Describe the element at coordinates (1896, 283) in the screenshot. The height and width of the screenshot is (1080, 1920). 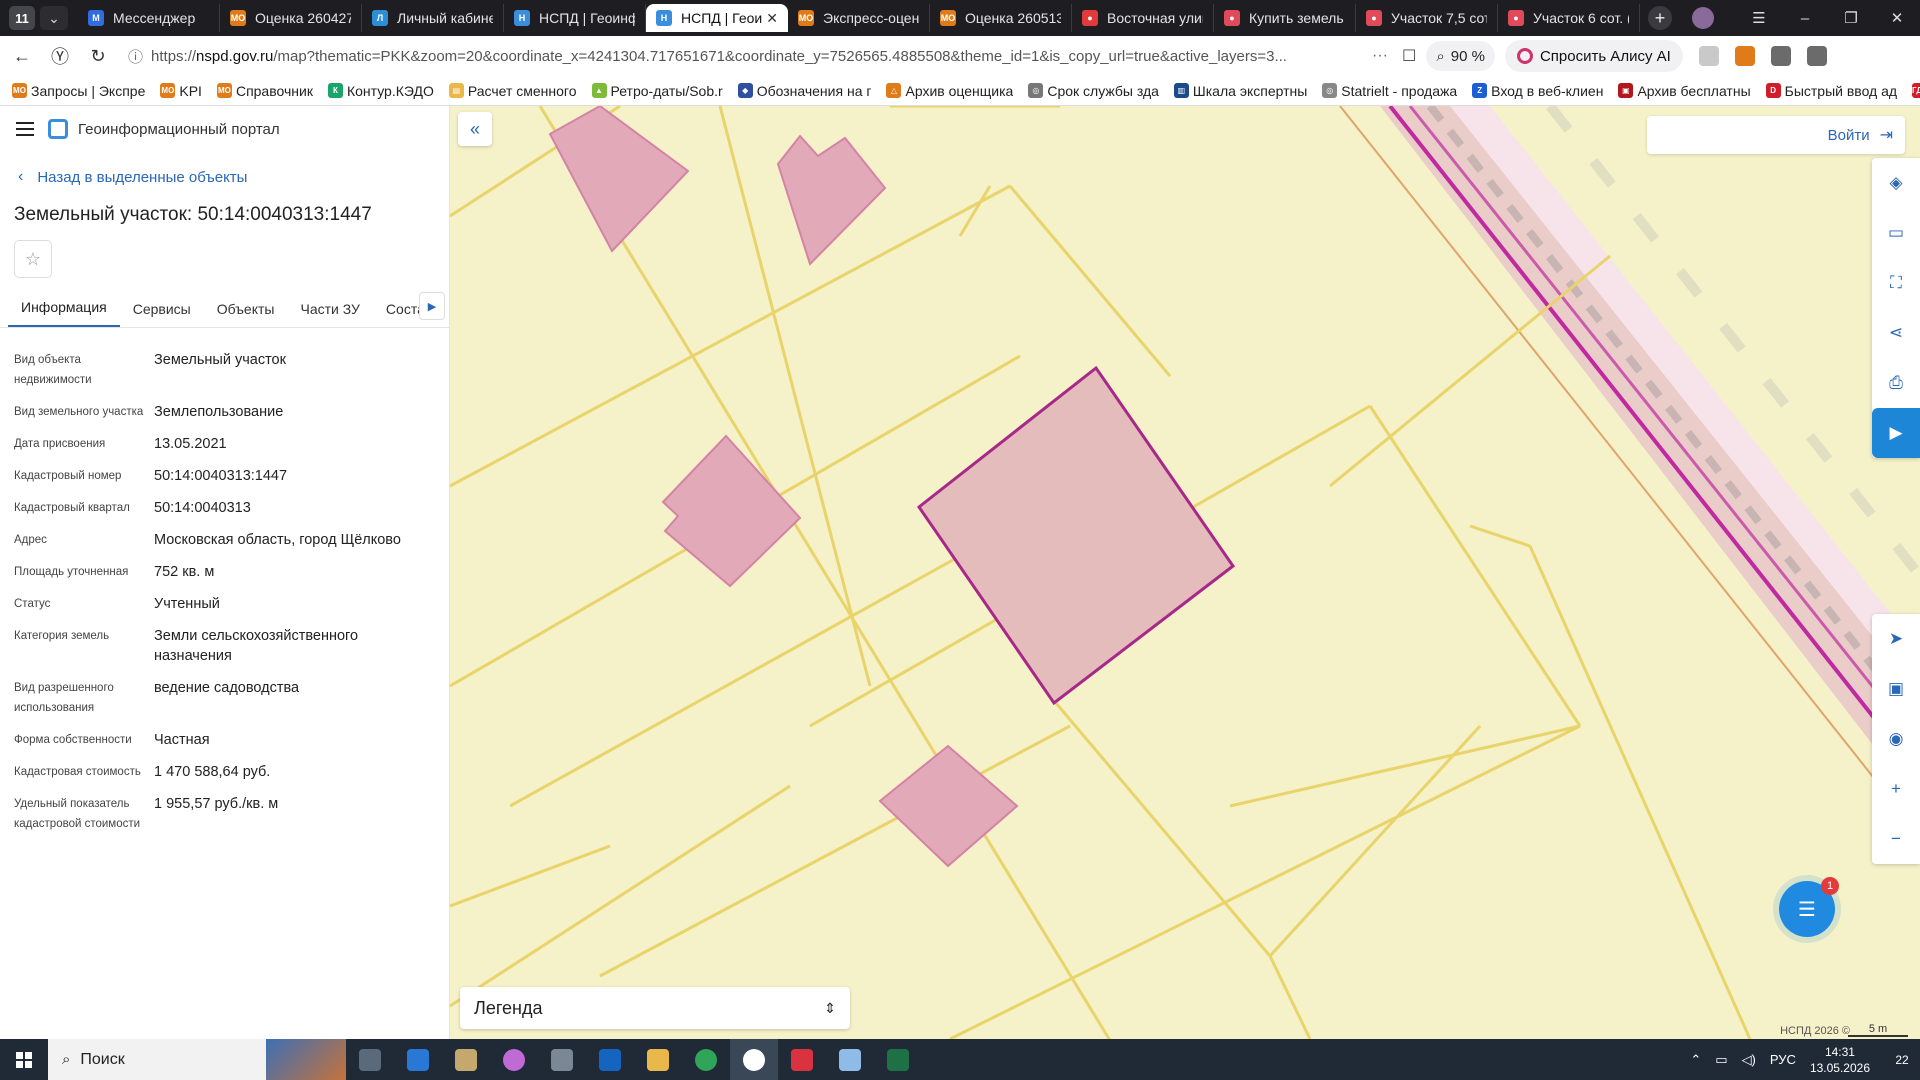
I see `area-select-icon: ⛶` at that location.